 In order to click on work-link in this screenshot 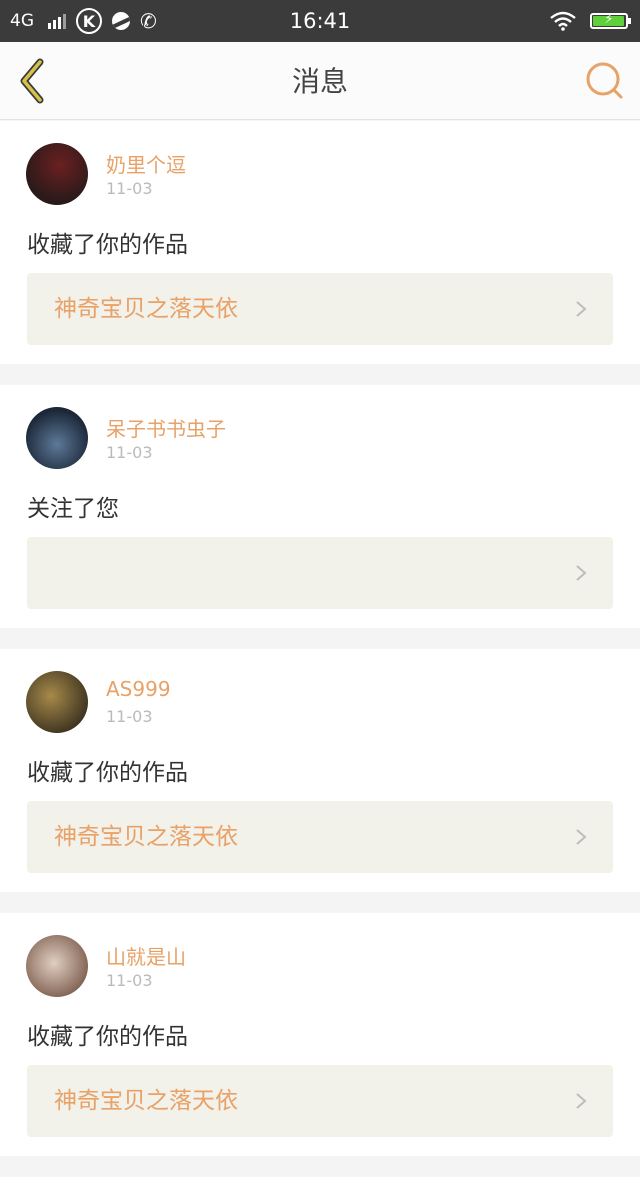, I will do `click(320, 573)`.